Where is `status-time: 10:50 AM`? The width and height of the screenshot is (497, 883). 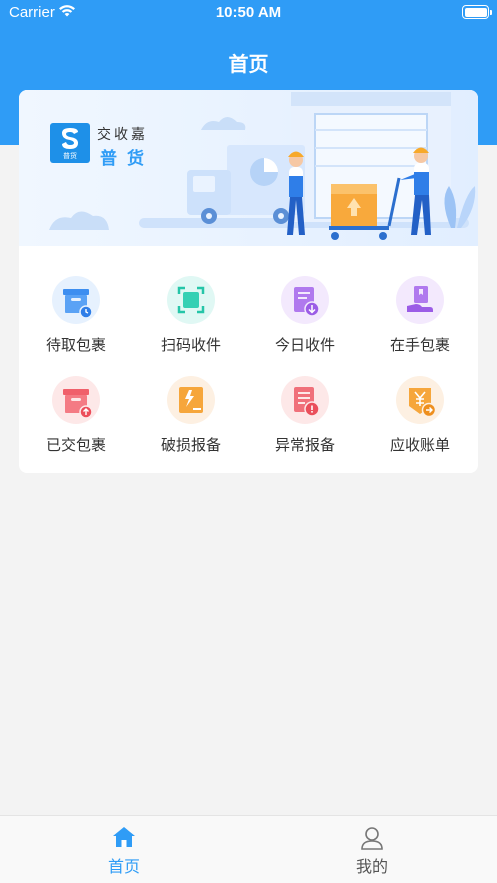 status-time: 10:50 AM is located at coordinates (248, 12).